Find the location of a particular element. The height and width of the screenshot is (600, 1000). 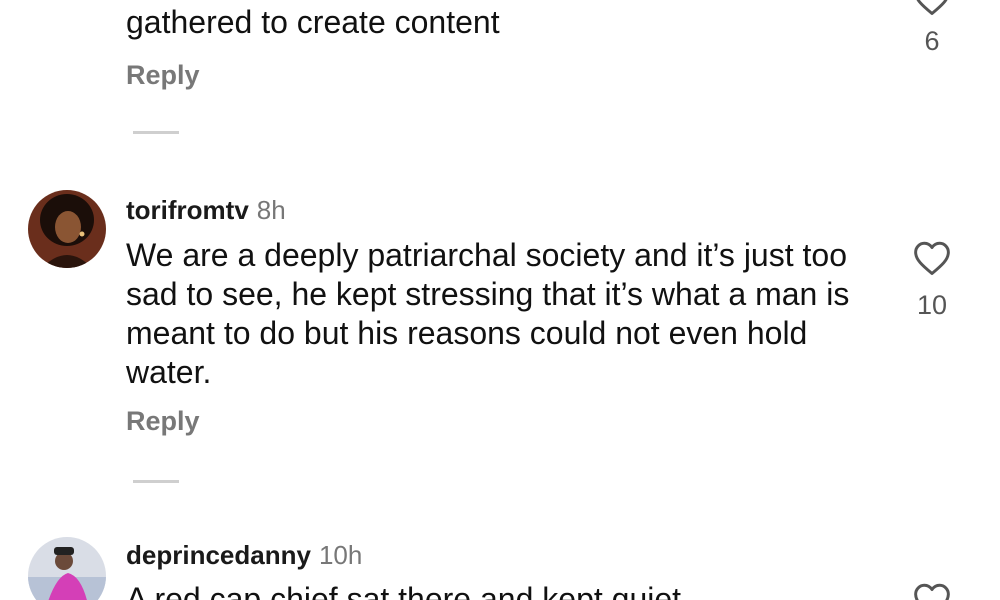

like-count: 6 is located at coordinates (932, 41).